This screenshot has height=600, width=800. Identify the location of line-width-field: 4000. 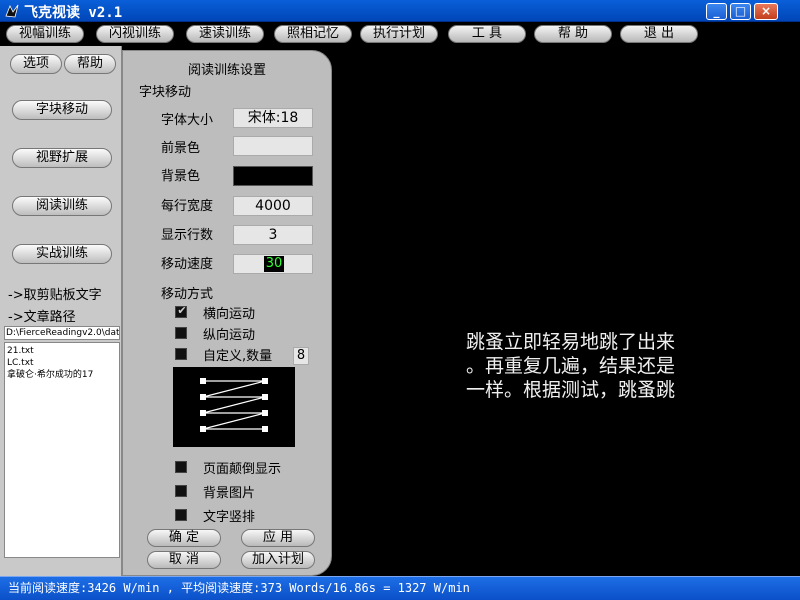
(273, 206).